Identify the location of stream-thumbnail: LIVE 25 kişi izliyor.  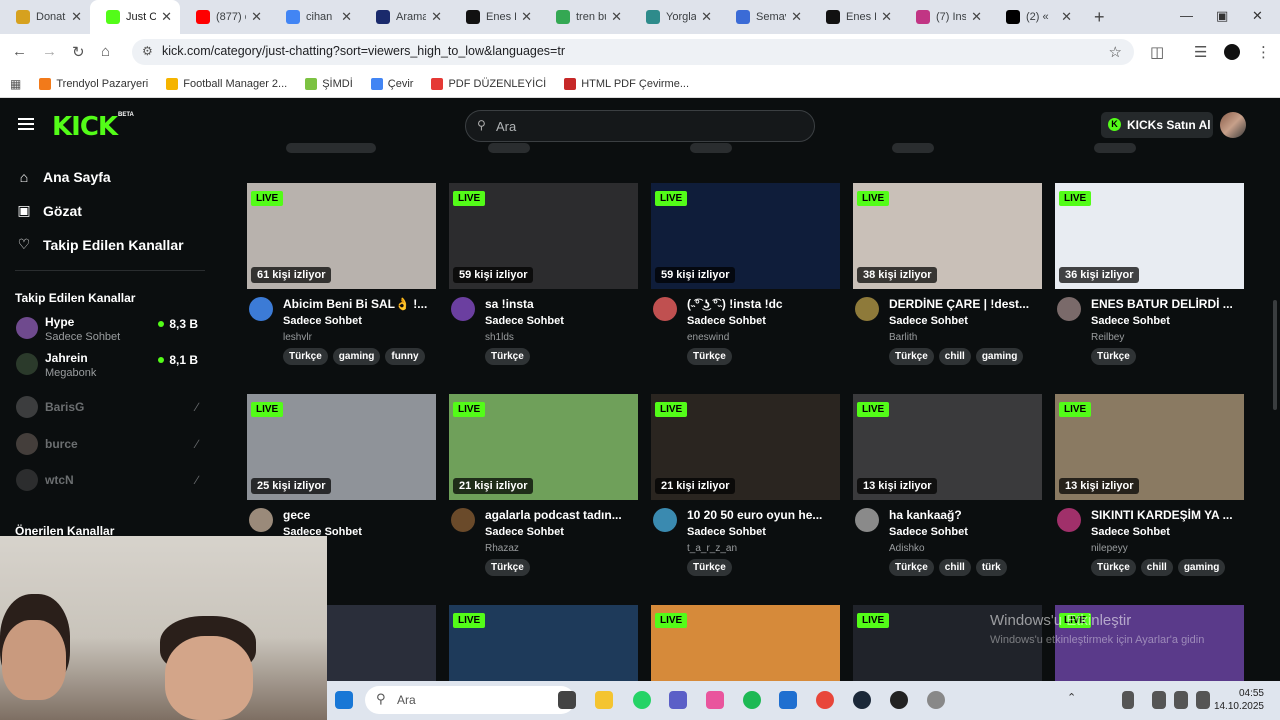
(341, 447).